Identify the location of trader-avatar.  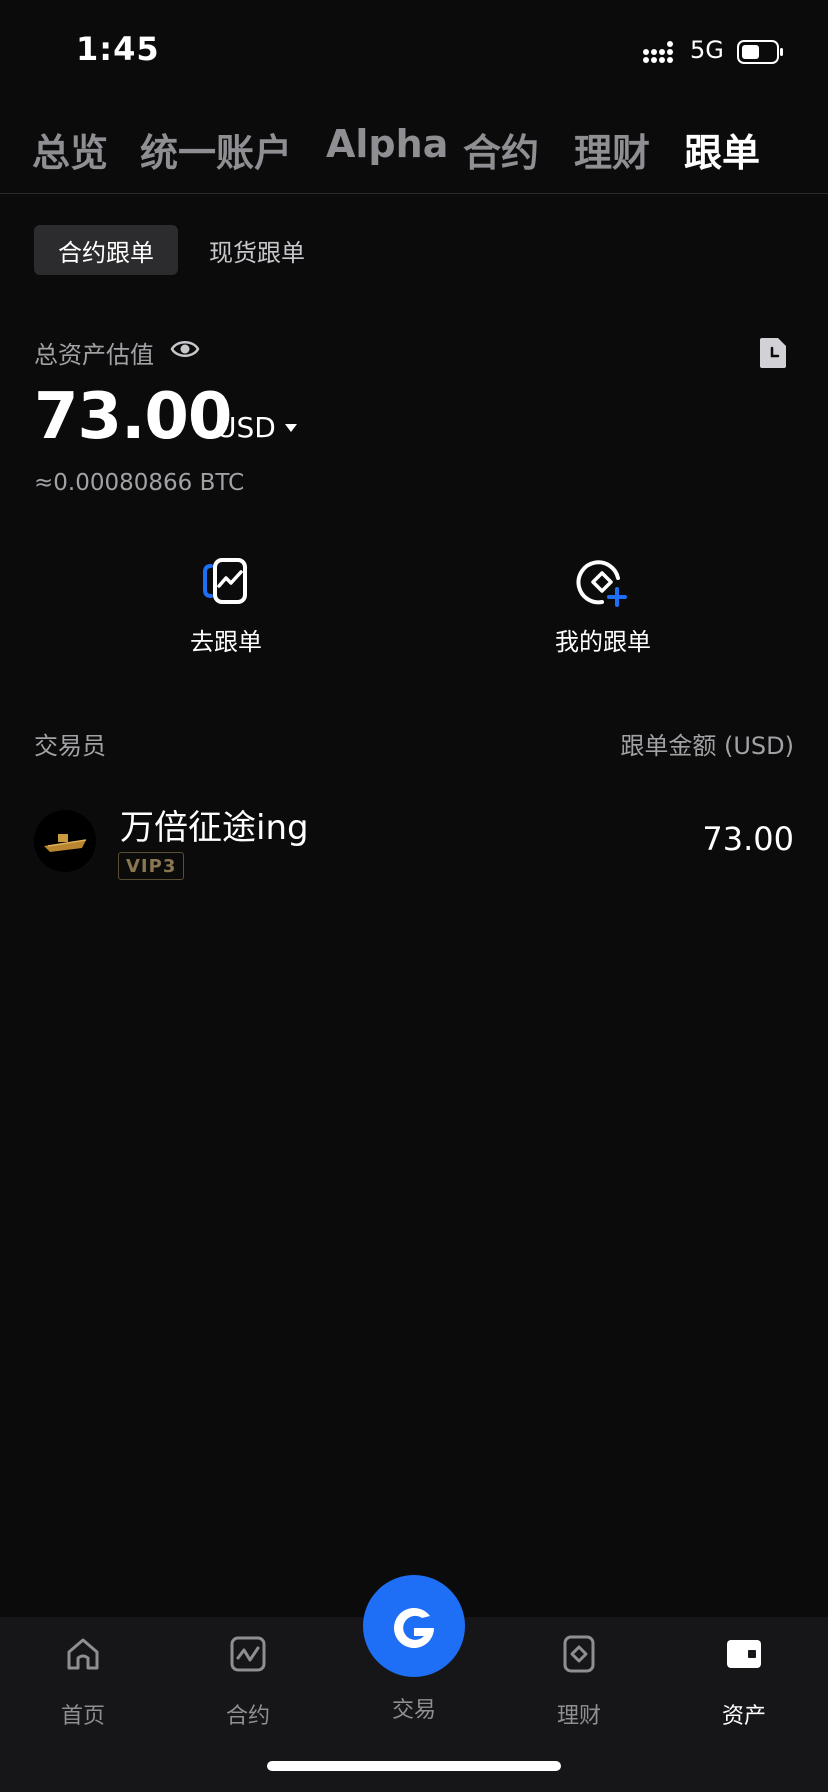
(65, 841).